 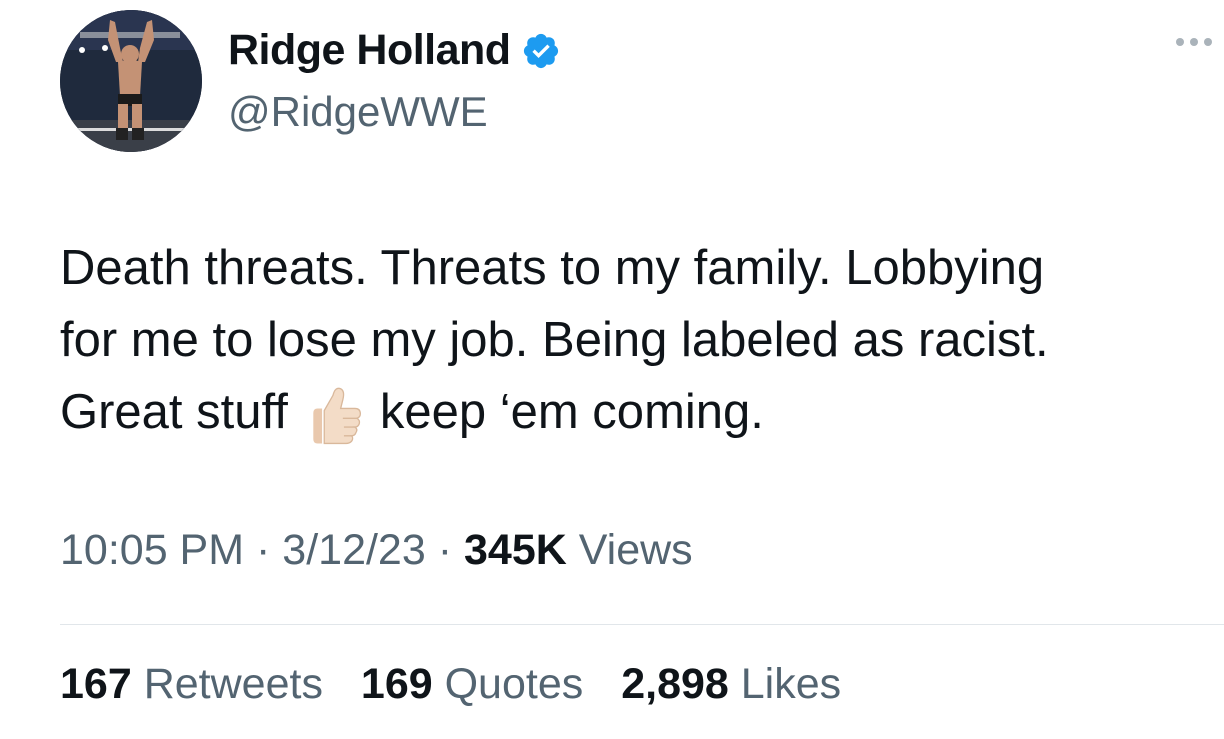 I want to click on avatar, so click(x=131, y=81).